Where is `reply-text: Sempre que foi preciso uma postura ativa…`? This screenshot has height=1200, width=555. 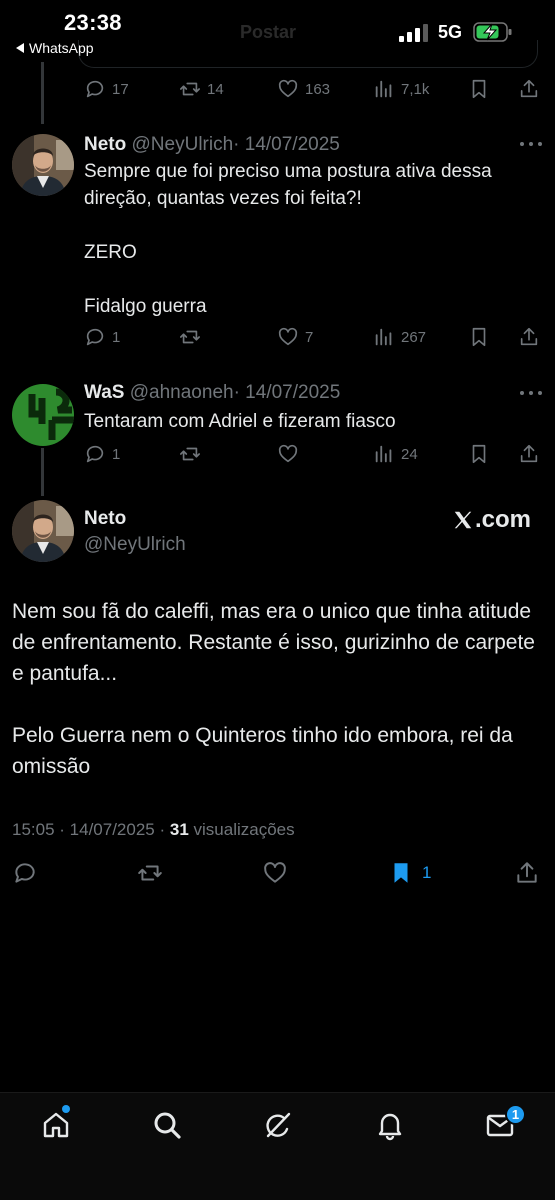 reply-text: Sempre que foi preciso uma postura ativa… is located at coordinates (288, 239).